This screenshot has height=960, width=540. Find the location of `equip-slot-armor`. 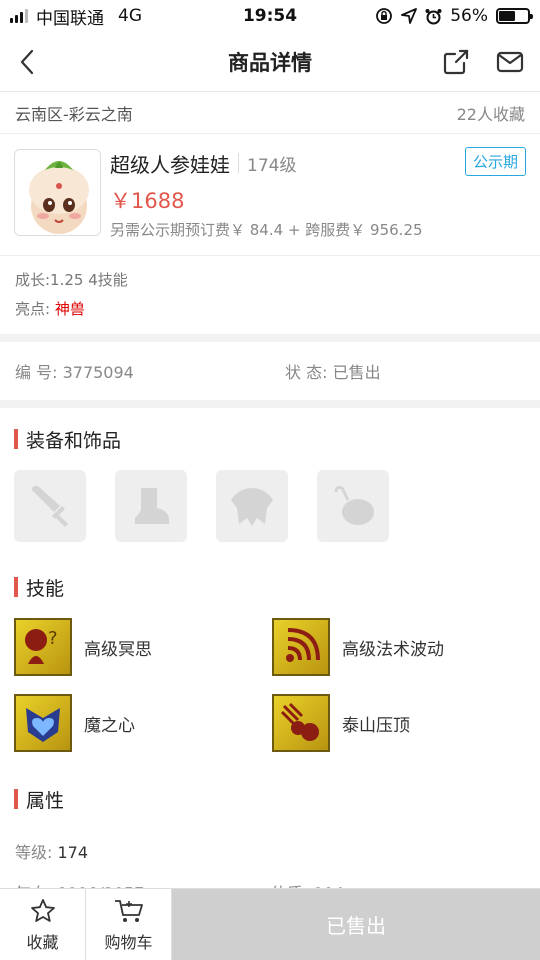

equip-slot-armor is located at coordinates (252, 506).